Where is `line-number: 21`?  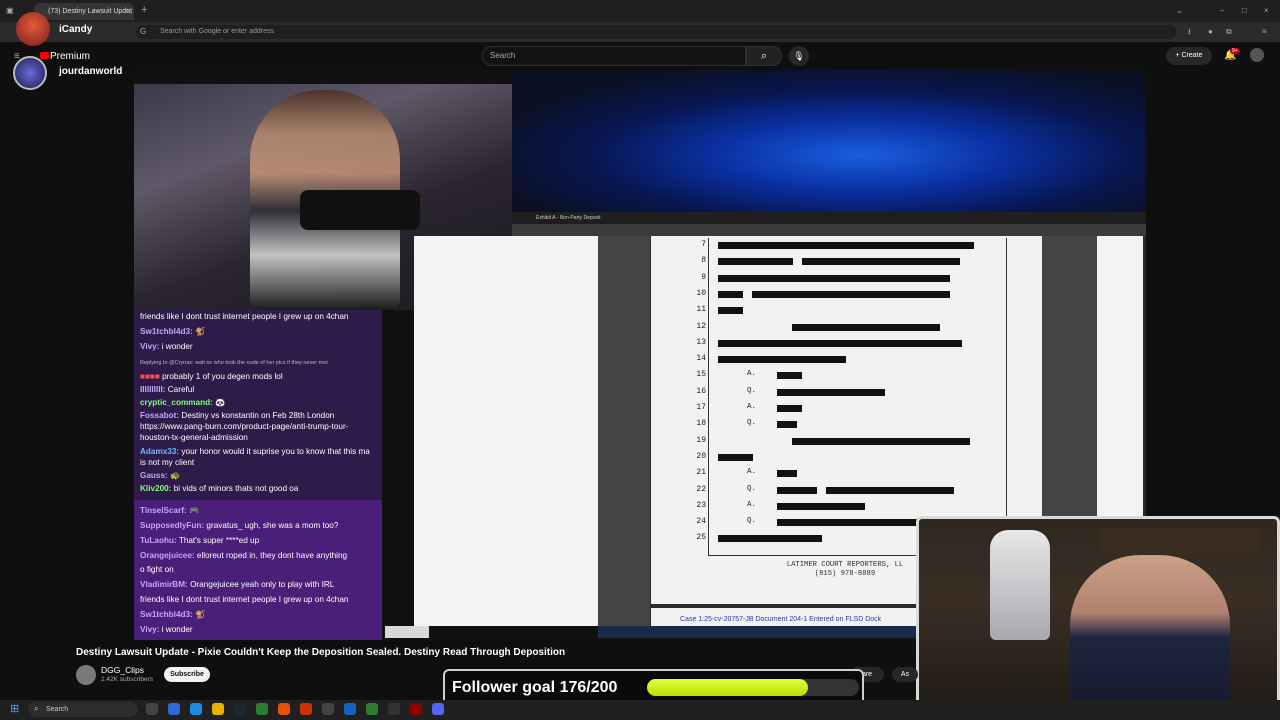 line-number: 21 is located at coordinates (701, 473).